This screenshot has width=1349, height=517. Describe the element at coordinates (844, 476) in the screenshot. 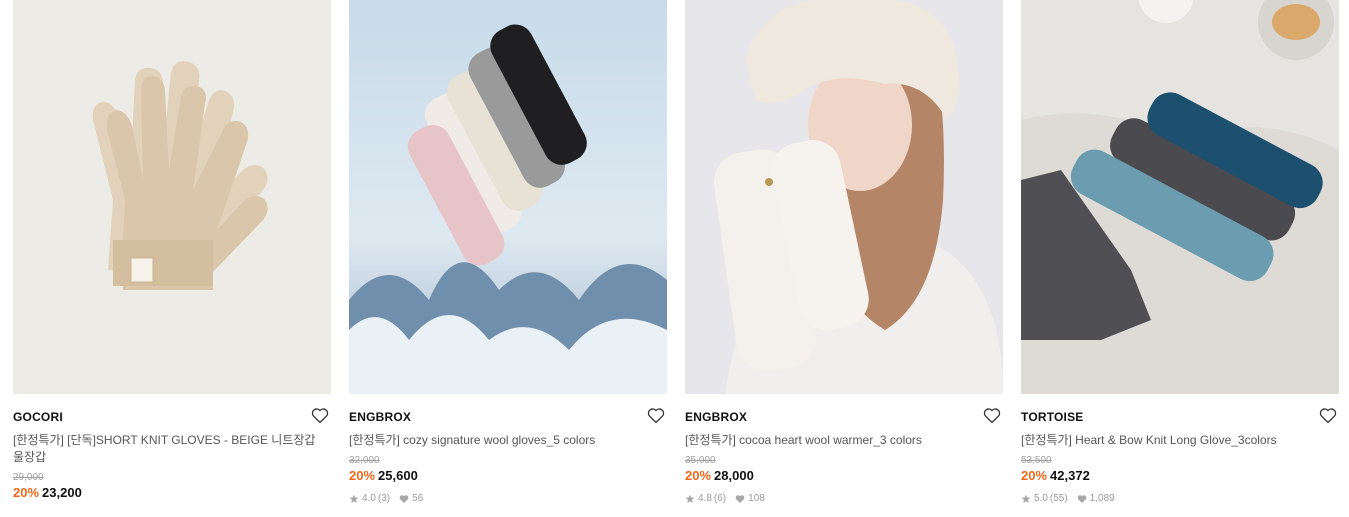

I see `price-line: 20% 28,000` at that location.